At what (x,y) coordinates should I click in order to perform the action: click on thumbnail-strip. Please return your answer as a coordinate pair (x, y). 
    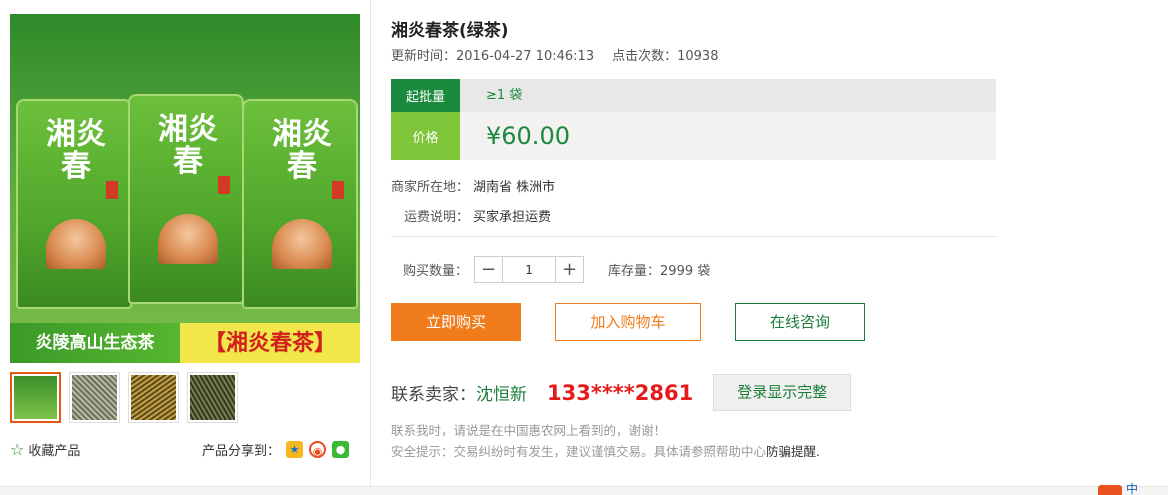
    Looking at the image, I should click on (124, 397).